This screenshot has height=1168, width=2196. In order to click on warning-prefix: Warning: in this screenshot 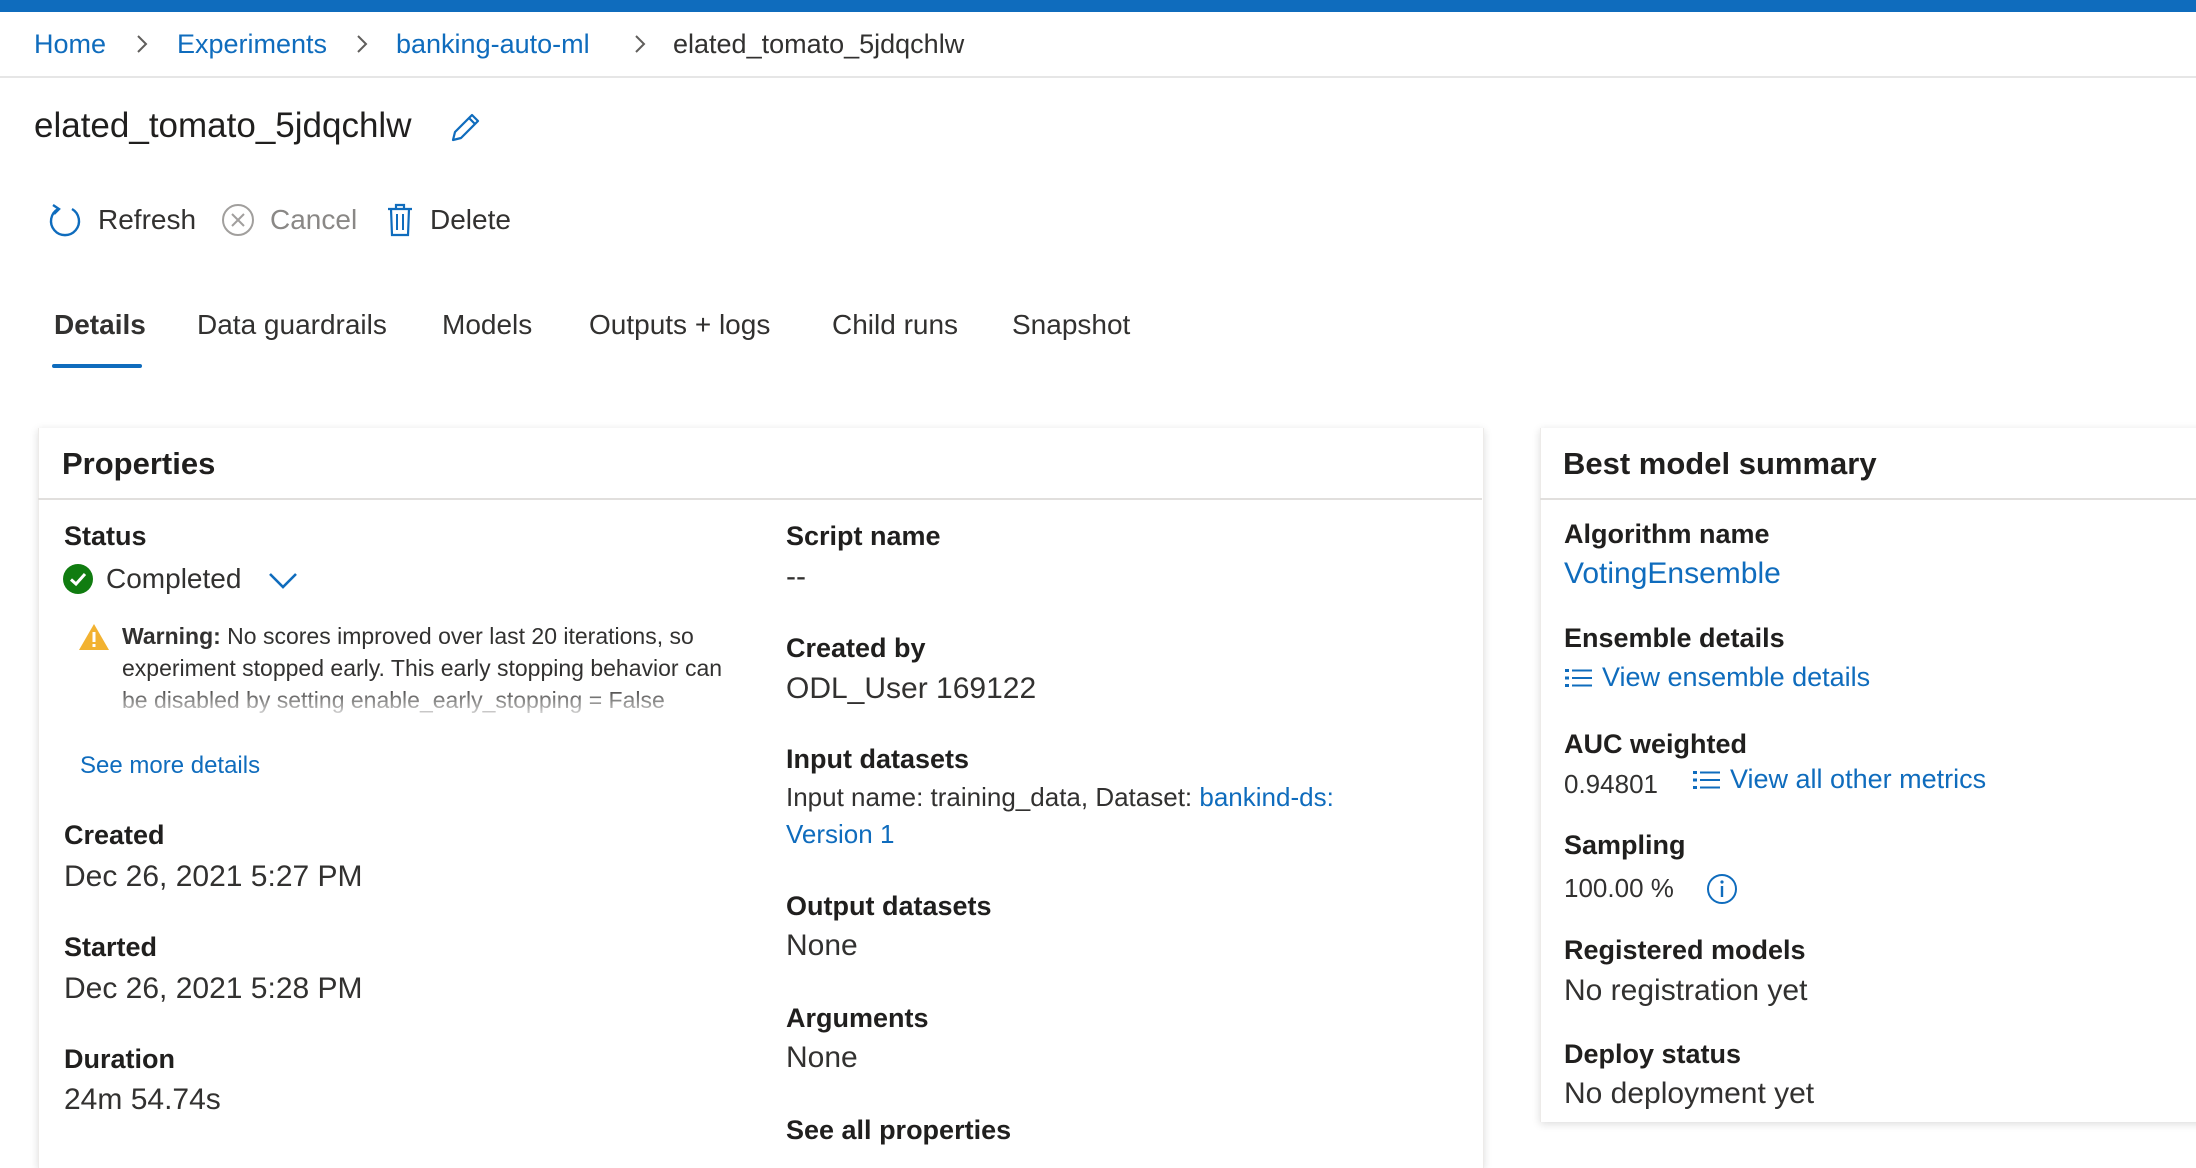, I will do `click(171, 636)`.